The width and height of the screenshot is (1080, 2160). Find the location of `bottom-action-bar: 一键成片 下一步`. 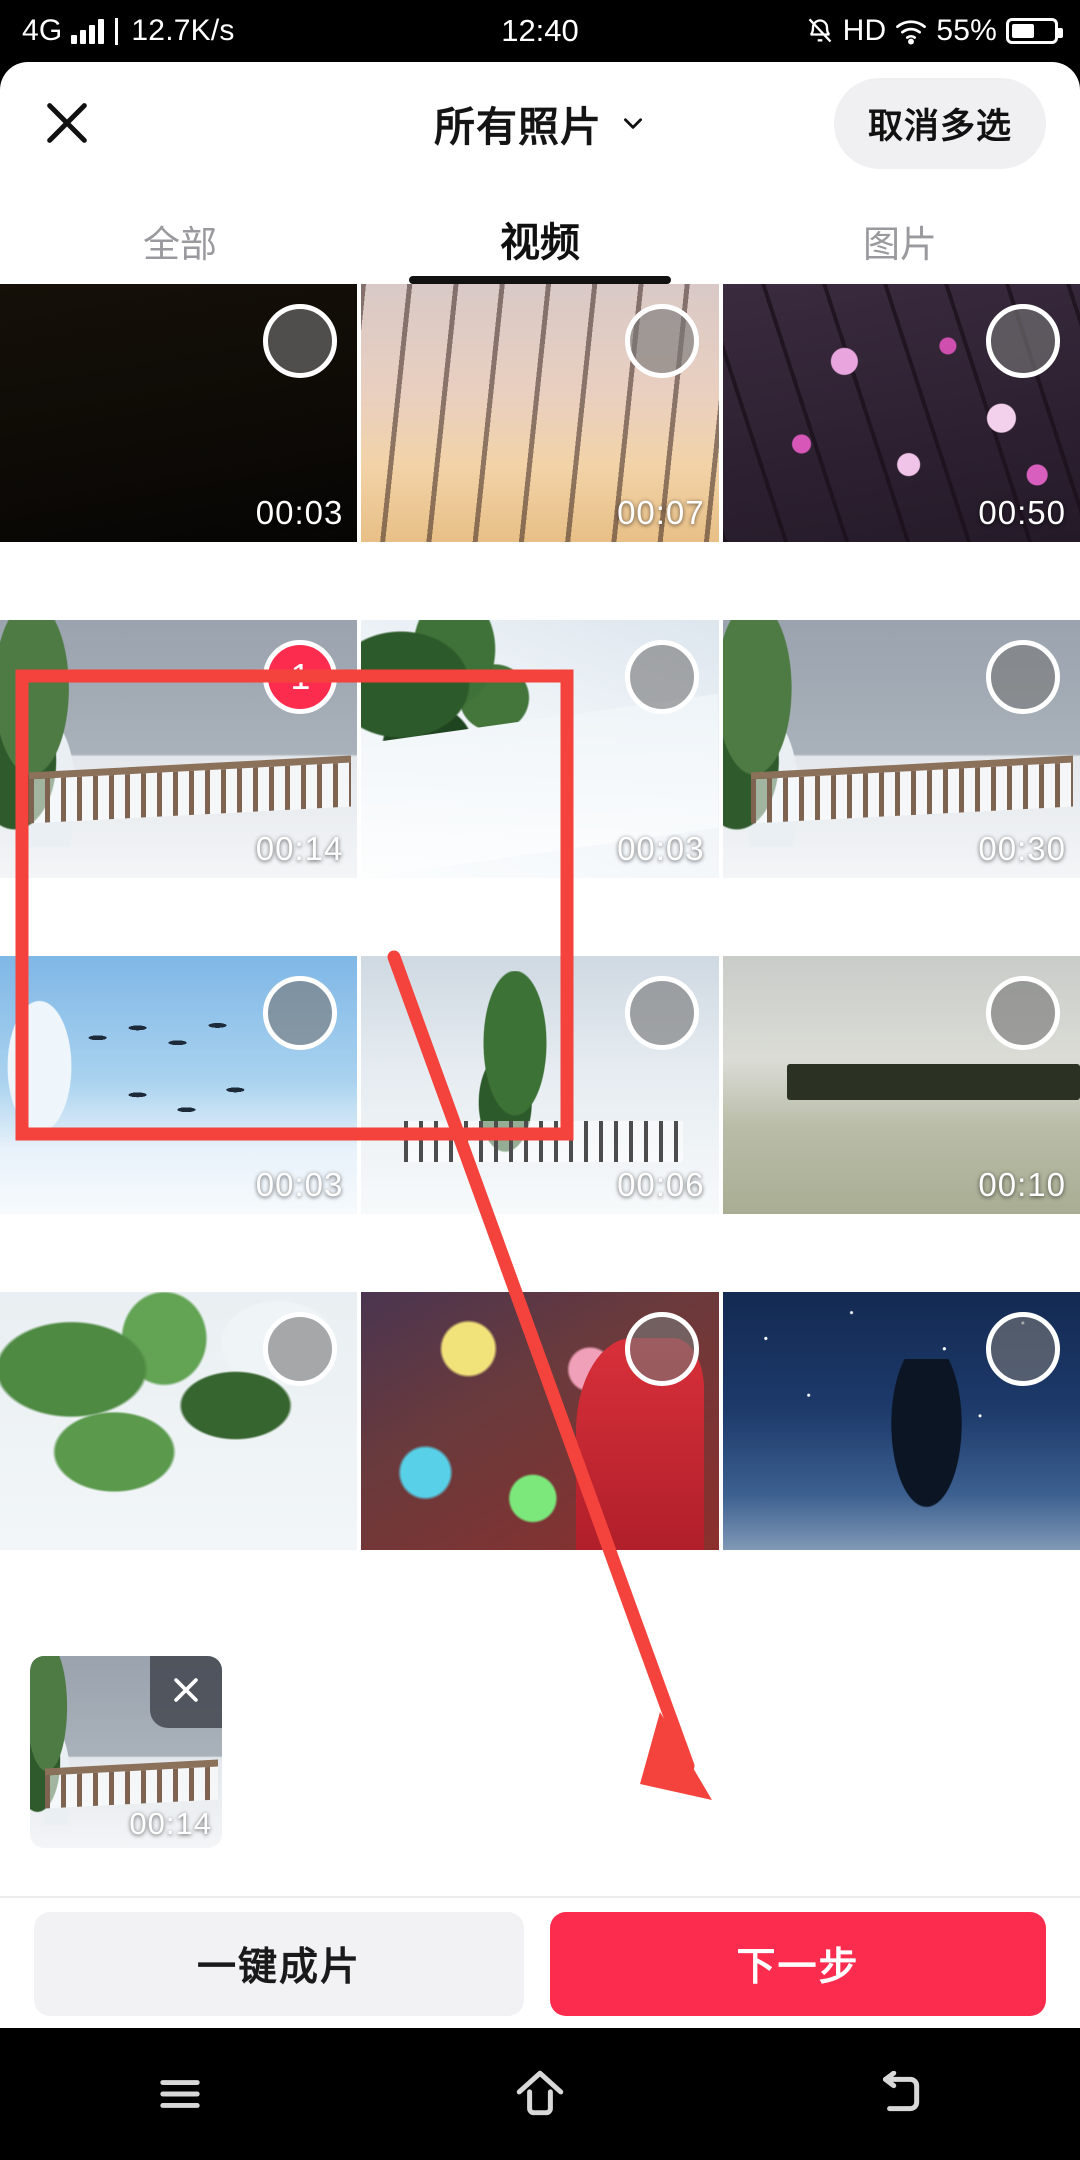

bottom-action-bar: 一键成片 下一步 is located at coordinates (540, 1964).